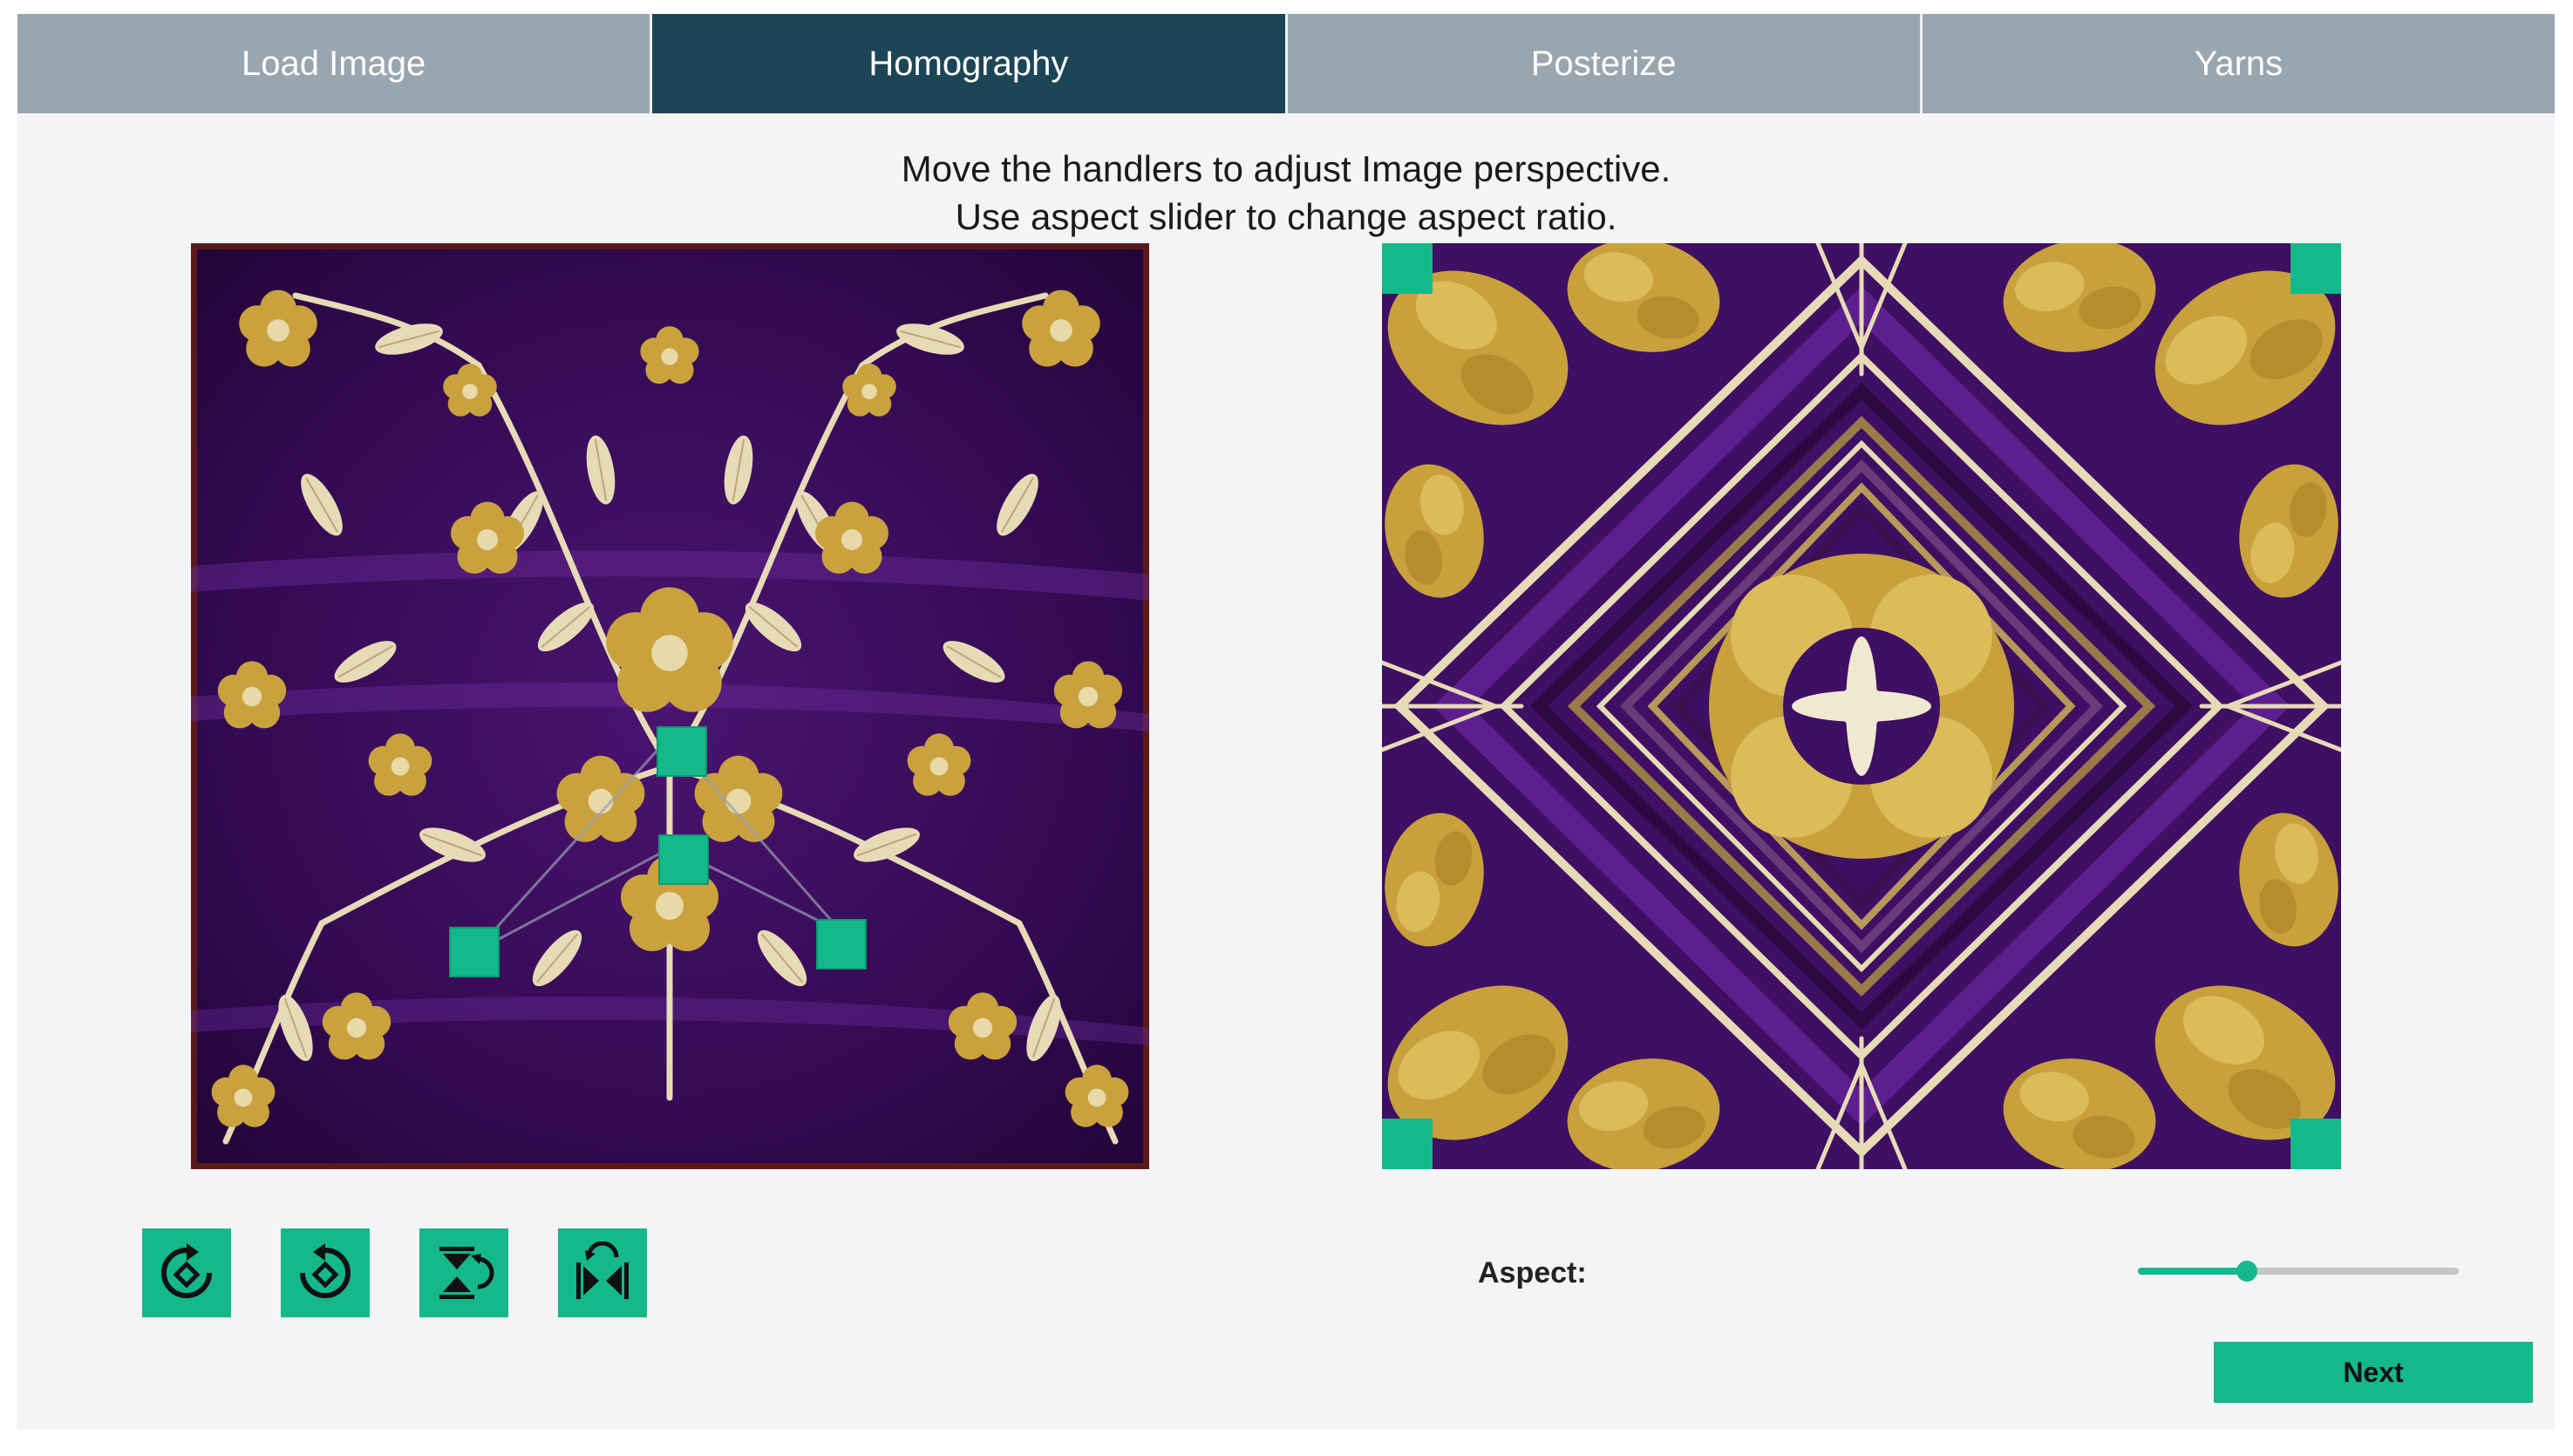 This screenshot has height=1456, width=2573. I want to click on next-button: Next, so click(2373, 1372).